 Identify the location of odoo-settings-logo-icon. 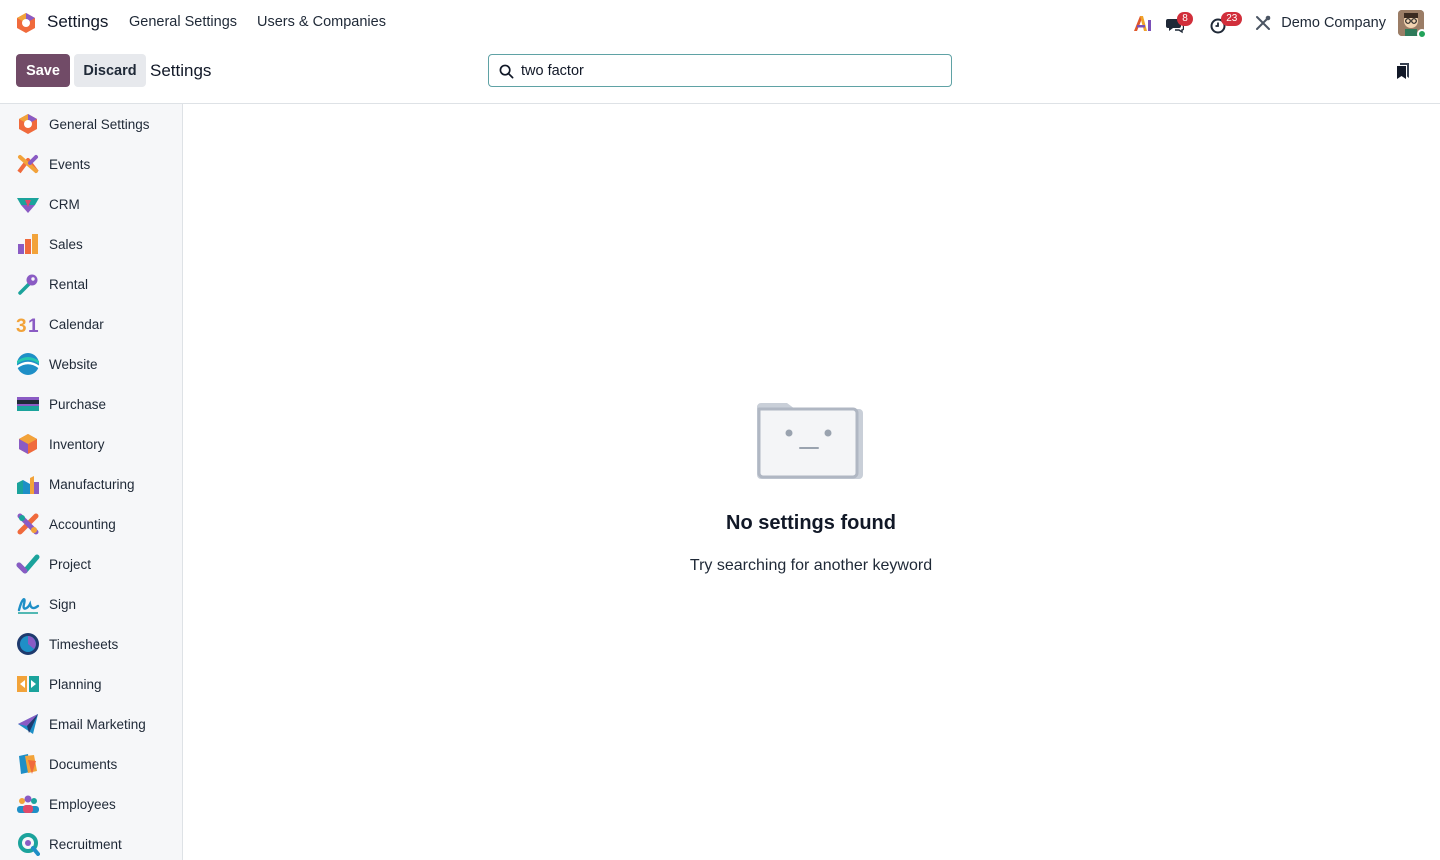
(26, 23).